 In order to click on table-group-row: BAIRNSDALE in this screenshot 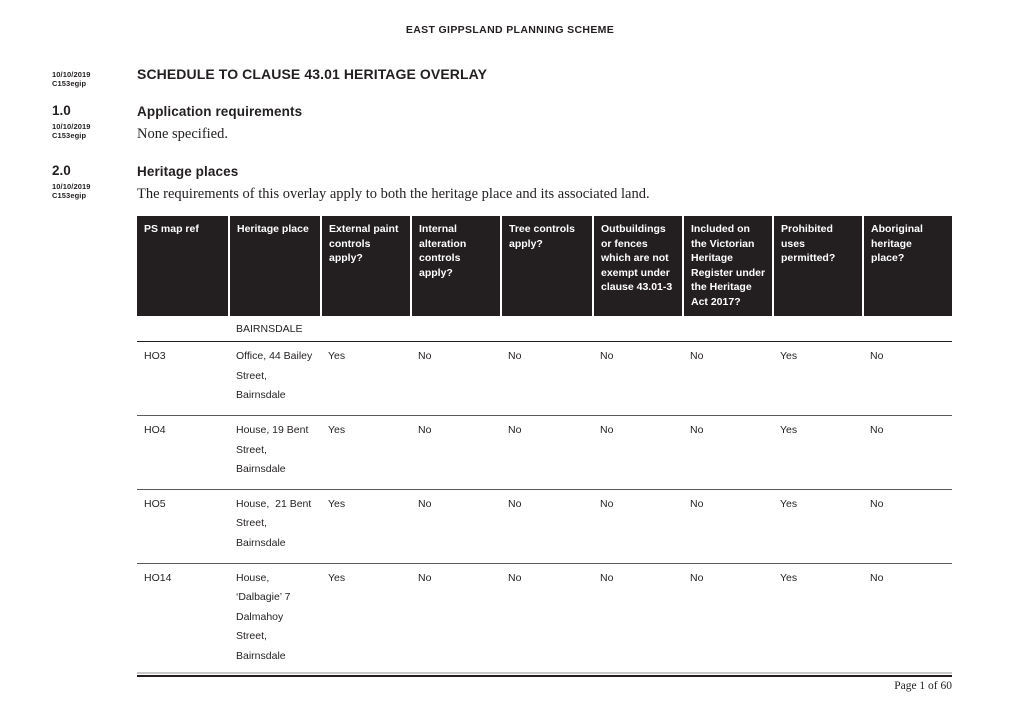, I will do `click(544, 329)`.